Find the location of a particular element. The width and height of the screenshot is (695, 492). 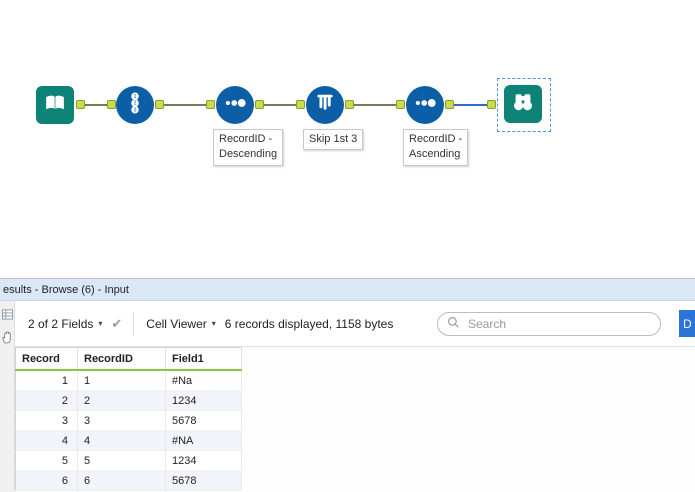

browse-binoculars-icon is located at coordinates (523, 104).